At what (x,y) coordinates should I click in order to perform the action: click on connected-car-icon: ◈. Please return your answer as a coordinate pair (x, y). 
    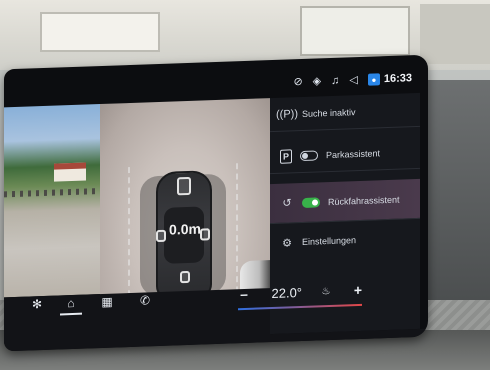
    Looking at the image, I should click on (317, 81).